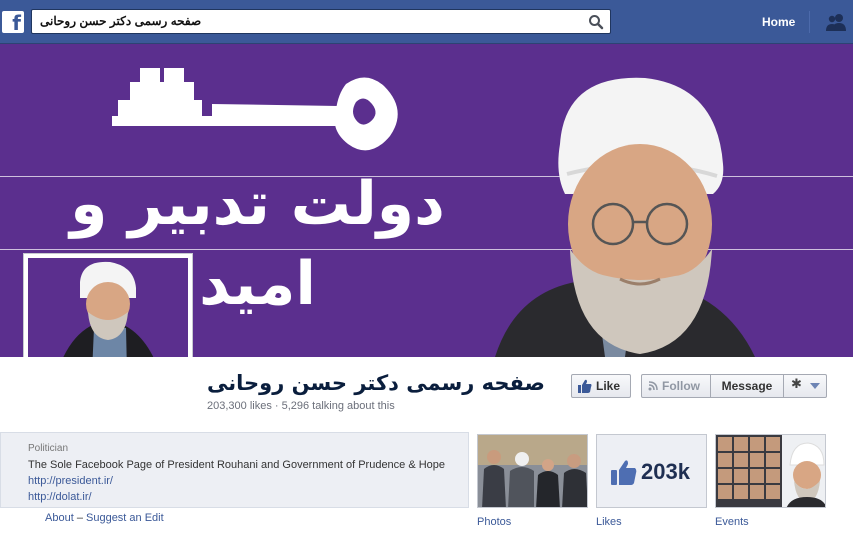 The image size is (853, 544). Describe the element at coordinates (48, 448) in the screenshot. I see `page-category: Politician` at that location.